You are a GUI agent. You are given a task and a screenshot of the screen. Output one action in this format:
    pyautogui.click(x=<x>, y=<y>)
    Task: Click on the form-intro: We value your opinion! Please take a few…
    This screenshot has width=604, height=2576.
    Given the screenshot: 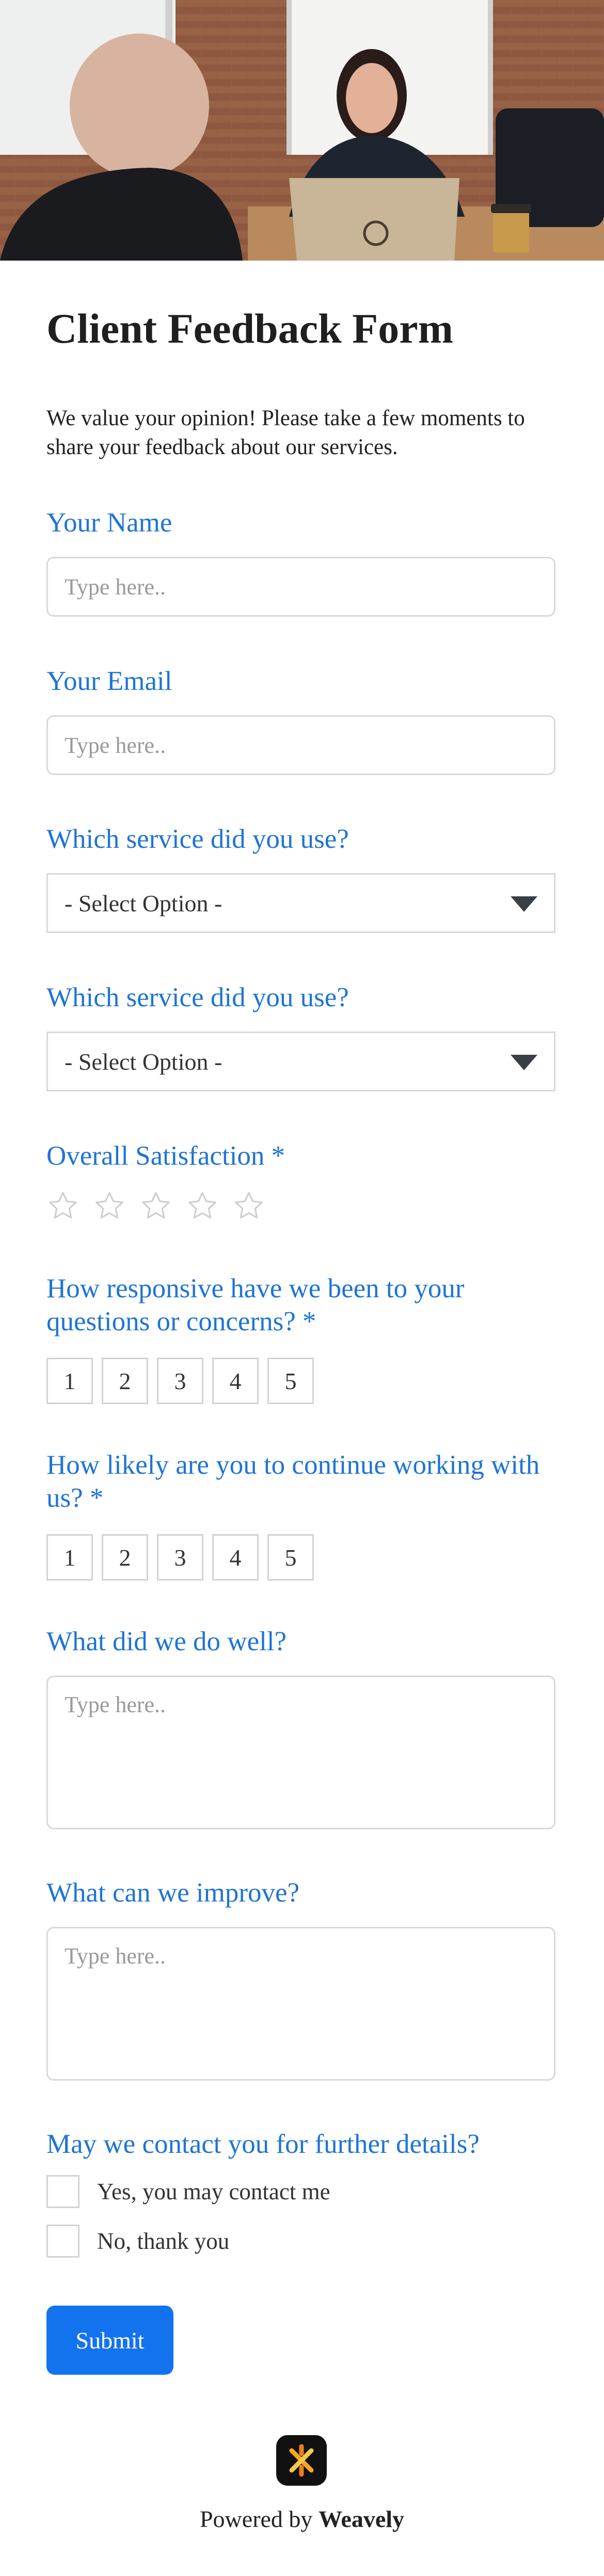 What is the action you would take?
    pyautogui.click(x=286, y=433)
    